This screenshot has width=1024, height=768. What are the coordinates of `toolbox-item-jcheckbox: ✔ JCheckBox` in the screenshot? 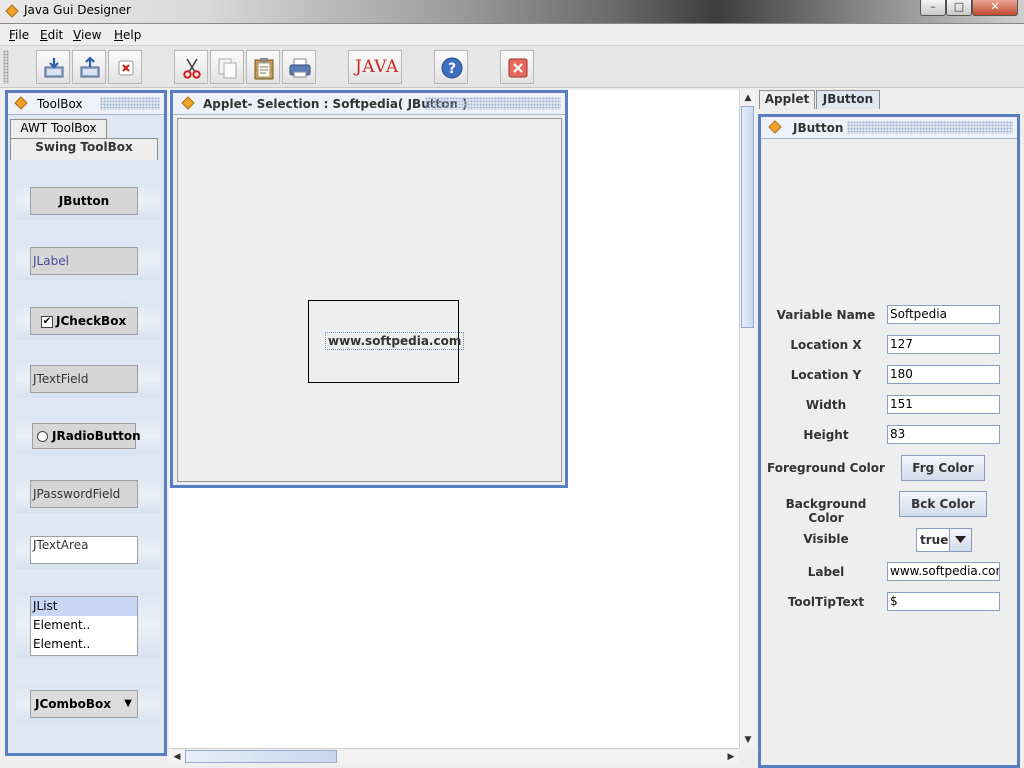 It's located at (88, 321).